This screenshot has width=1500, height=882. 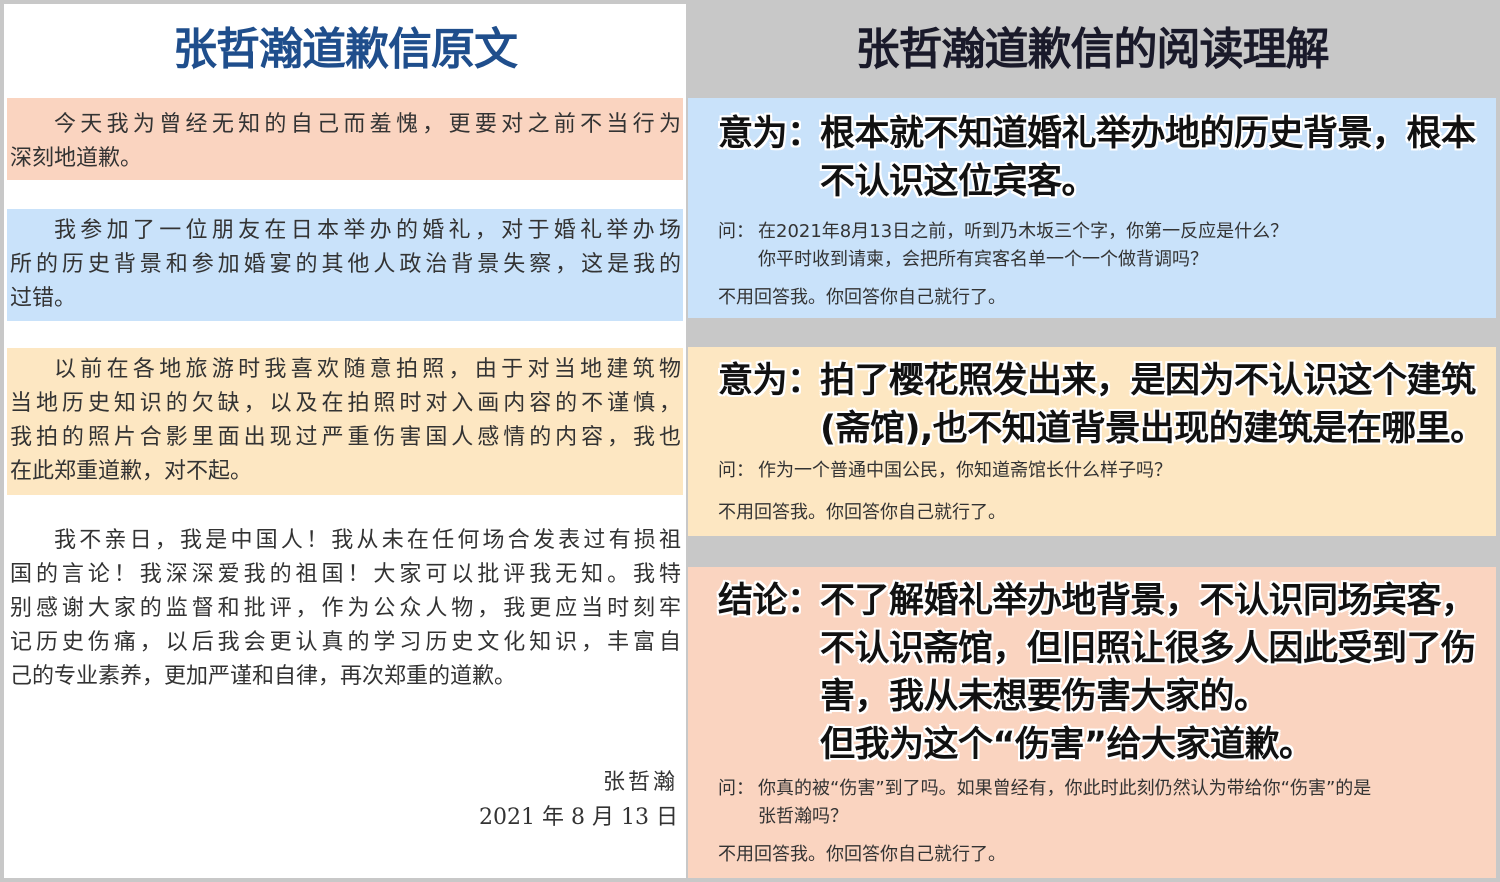 What do you see at coordinates (1044, 697) in the screenshot?
I see `heading-line: 害，我从未想要伤害大家的。` at bounding box center [1044, 697].